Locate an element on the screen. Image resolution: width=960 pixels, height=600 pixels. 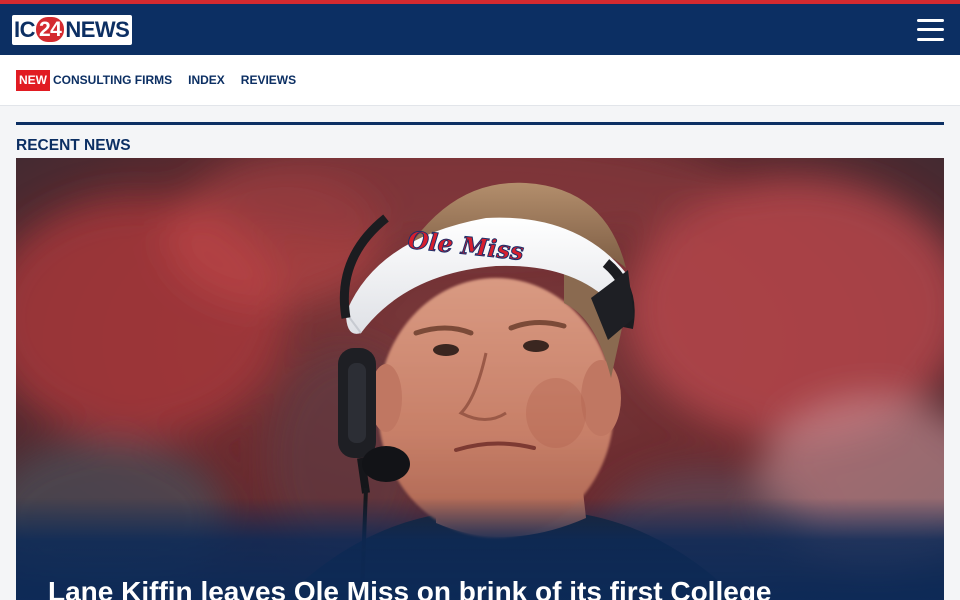
nav-item-label: INDEX is located at coordinates (206, 80).